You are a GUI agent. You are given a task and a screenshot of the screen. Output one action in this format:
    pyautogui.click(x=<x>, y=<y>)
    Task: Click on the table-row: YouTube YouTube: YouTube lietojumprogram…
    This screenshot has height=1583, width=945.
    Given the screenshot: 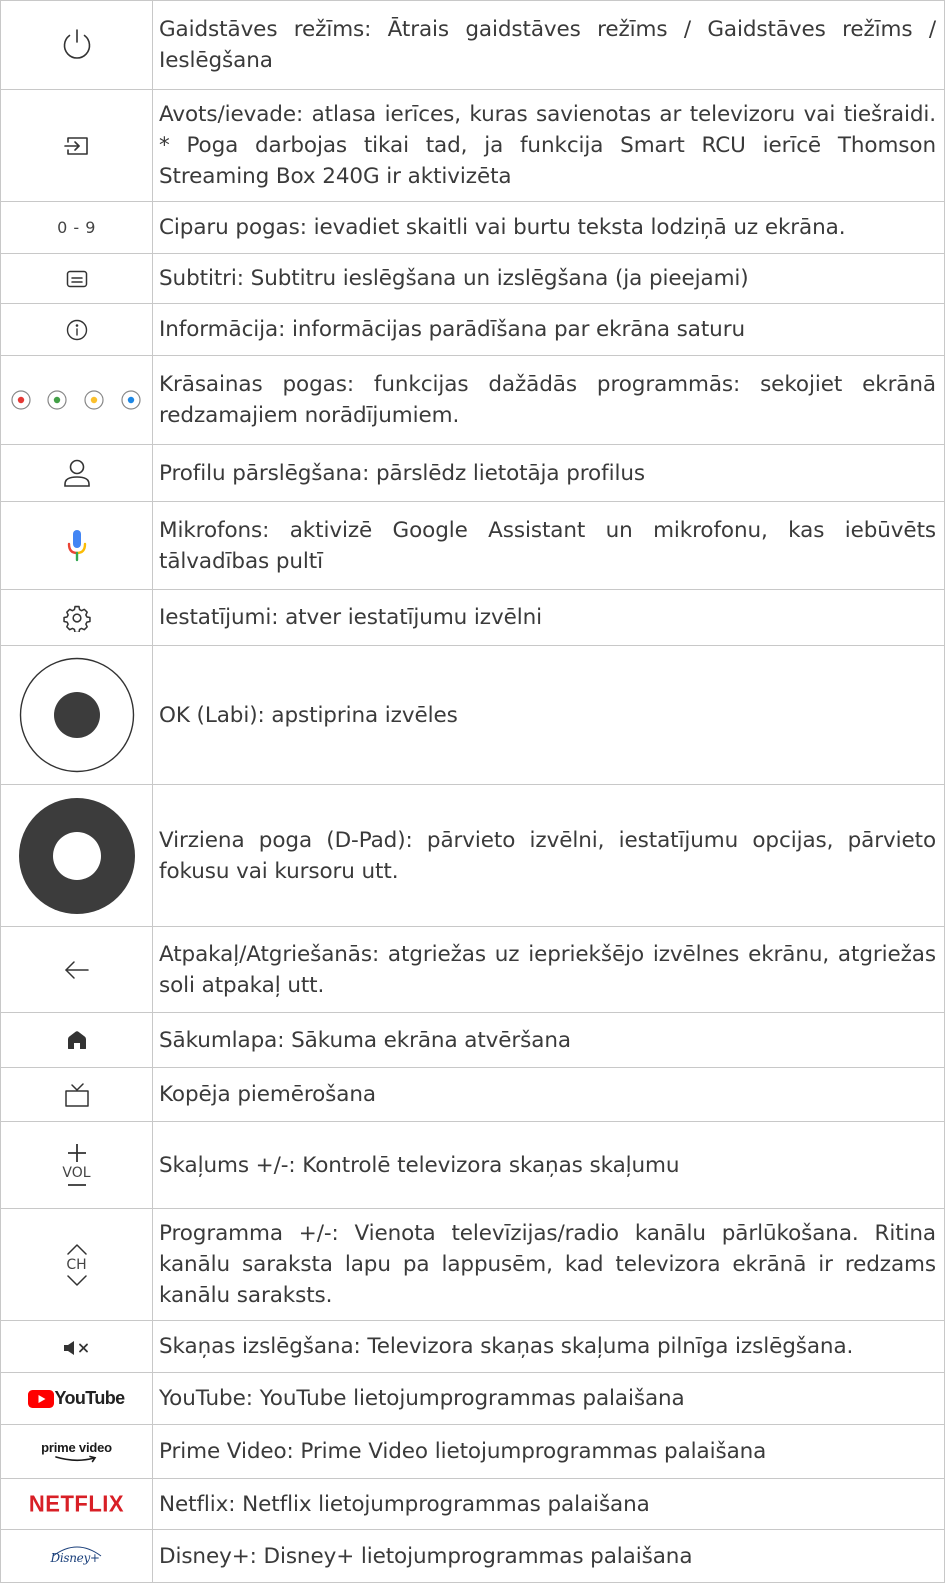 What is the action you would take?
    pyautogui.click(x=472, y=1398)
    